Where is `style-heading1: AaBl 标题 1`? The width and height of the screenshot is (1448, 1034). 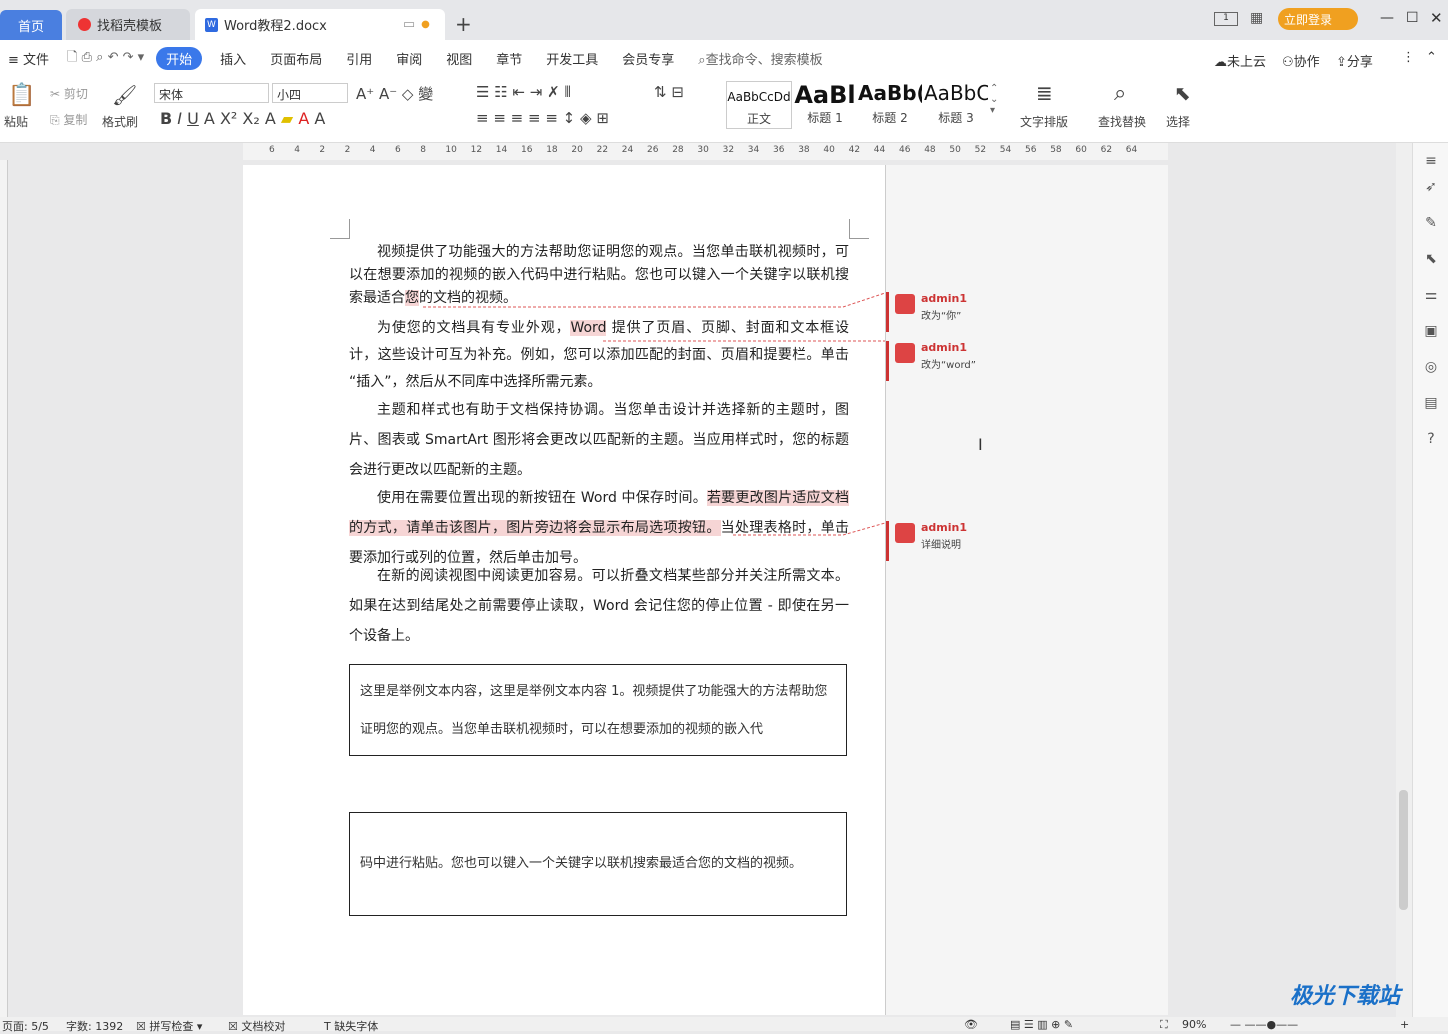 style-heading1: AaBl 标题 1 is located at coordinates (825, 105).